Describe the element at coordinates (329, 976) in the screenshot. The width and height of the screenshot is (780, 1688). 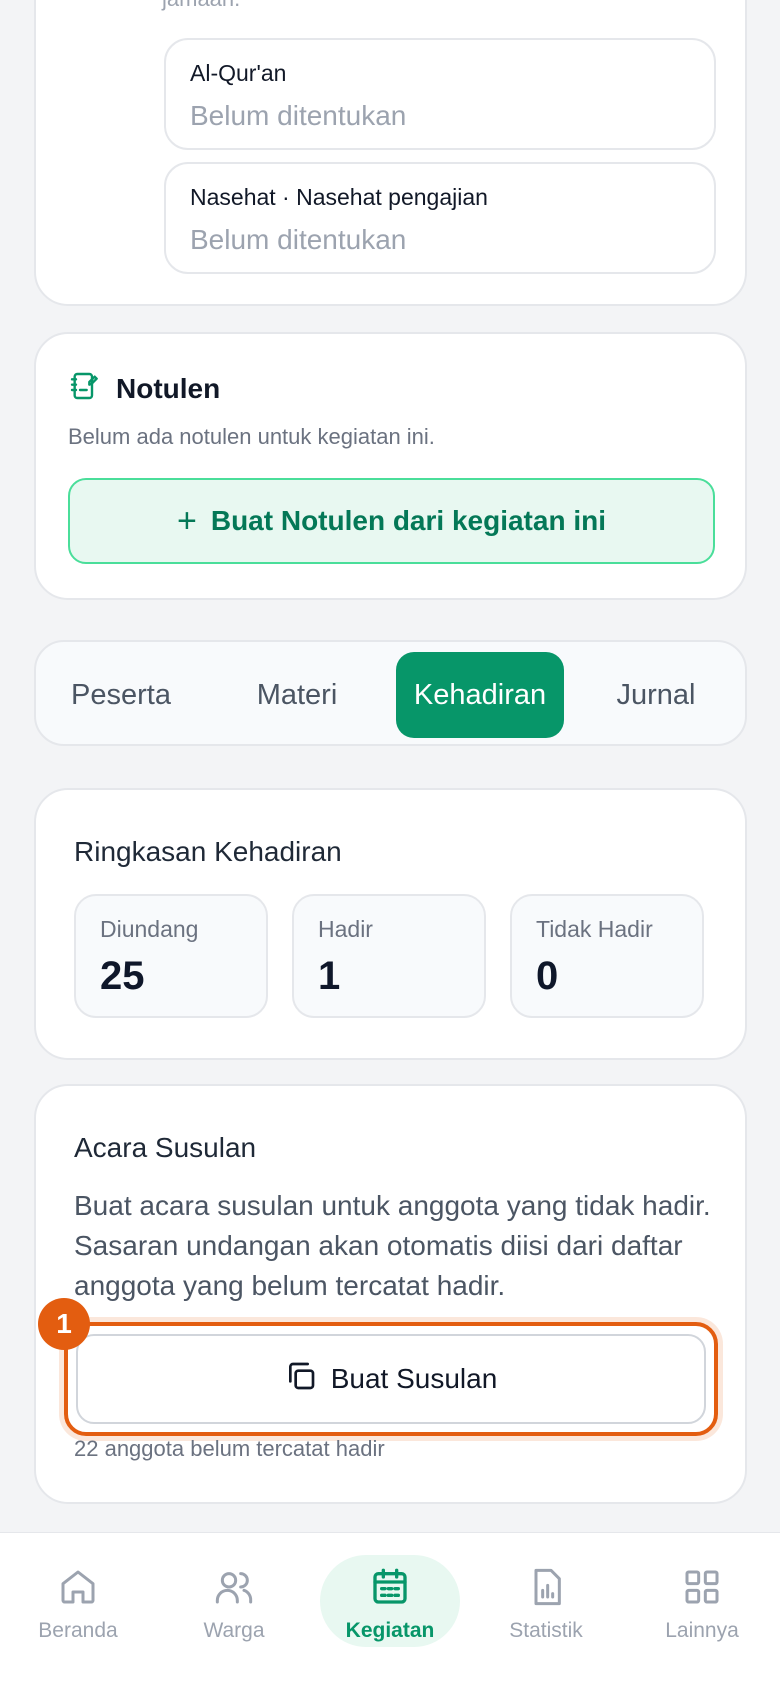
I see `stat-value: 1` at that location.